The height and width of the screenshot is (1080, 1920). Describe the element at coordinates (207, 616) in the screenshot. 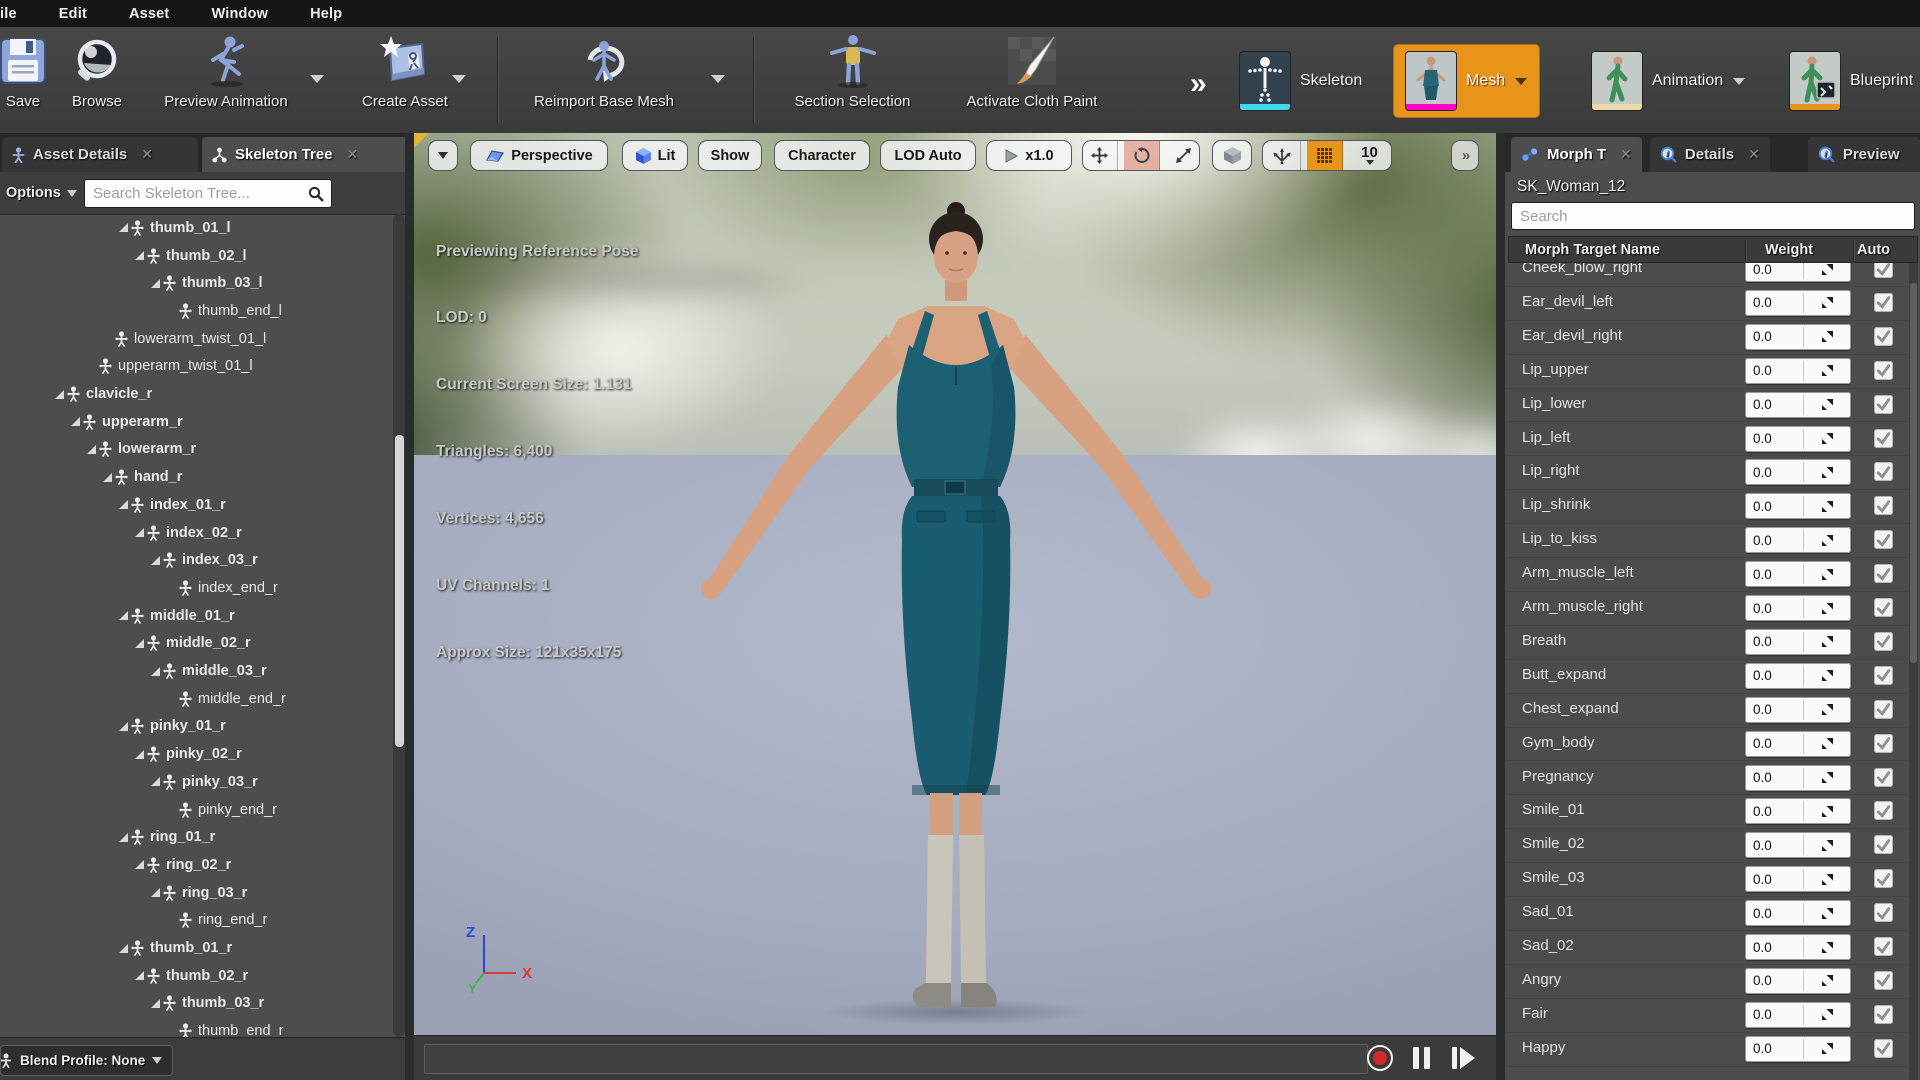

I see `tree-item-middle_01_r: middle_01_r` at that location.